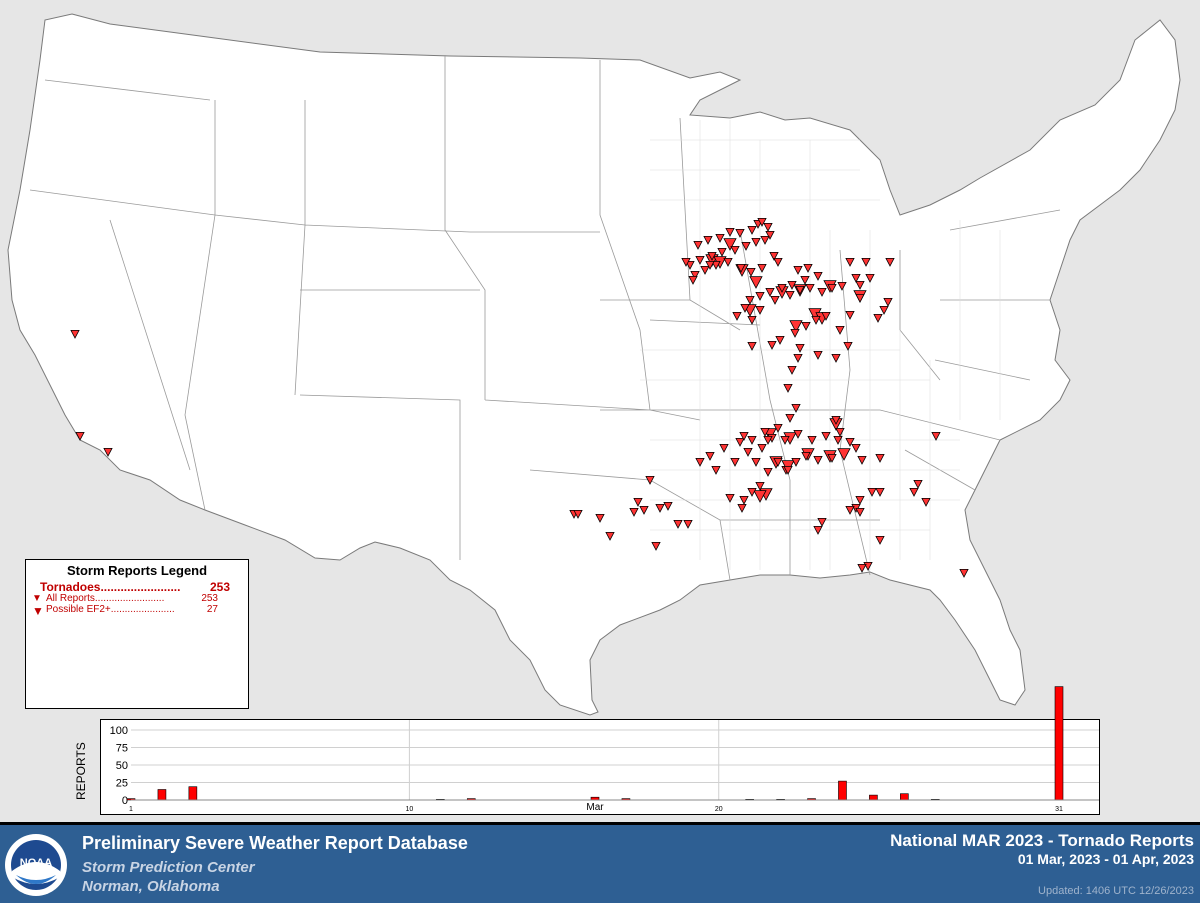 The width and height of the screenshot is (1200, 903). Describe the element at coordinates (1059, 809) in the screenshot. I see `x-tick-label: 31` at that location.